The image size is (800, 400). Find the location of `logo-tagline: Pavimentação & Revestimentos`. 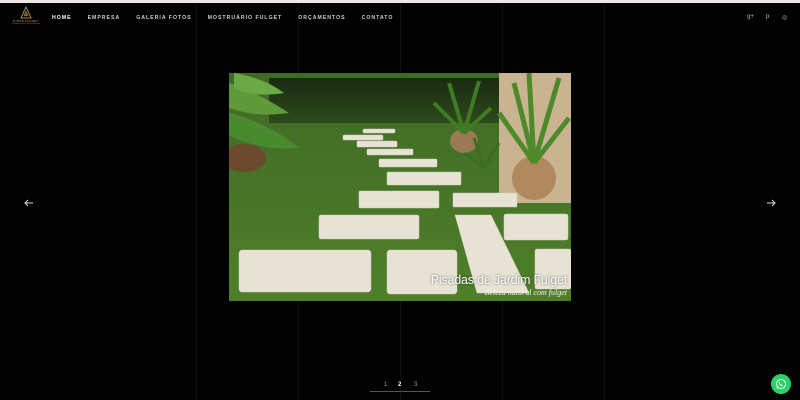

logo-tagline: Pavimentação & Revestimentos is located at coordinates (26, 24).